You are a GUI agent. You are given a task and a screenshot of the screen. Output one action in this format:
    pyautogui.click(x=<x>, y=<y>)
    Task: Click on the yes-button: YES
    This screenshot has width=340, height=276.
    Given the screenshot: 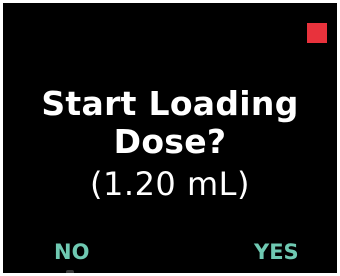 What is the action you would take?
    pyautogui.click(x=276, y=252)
    